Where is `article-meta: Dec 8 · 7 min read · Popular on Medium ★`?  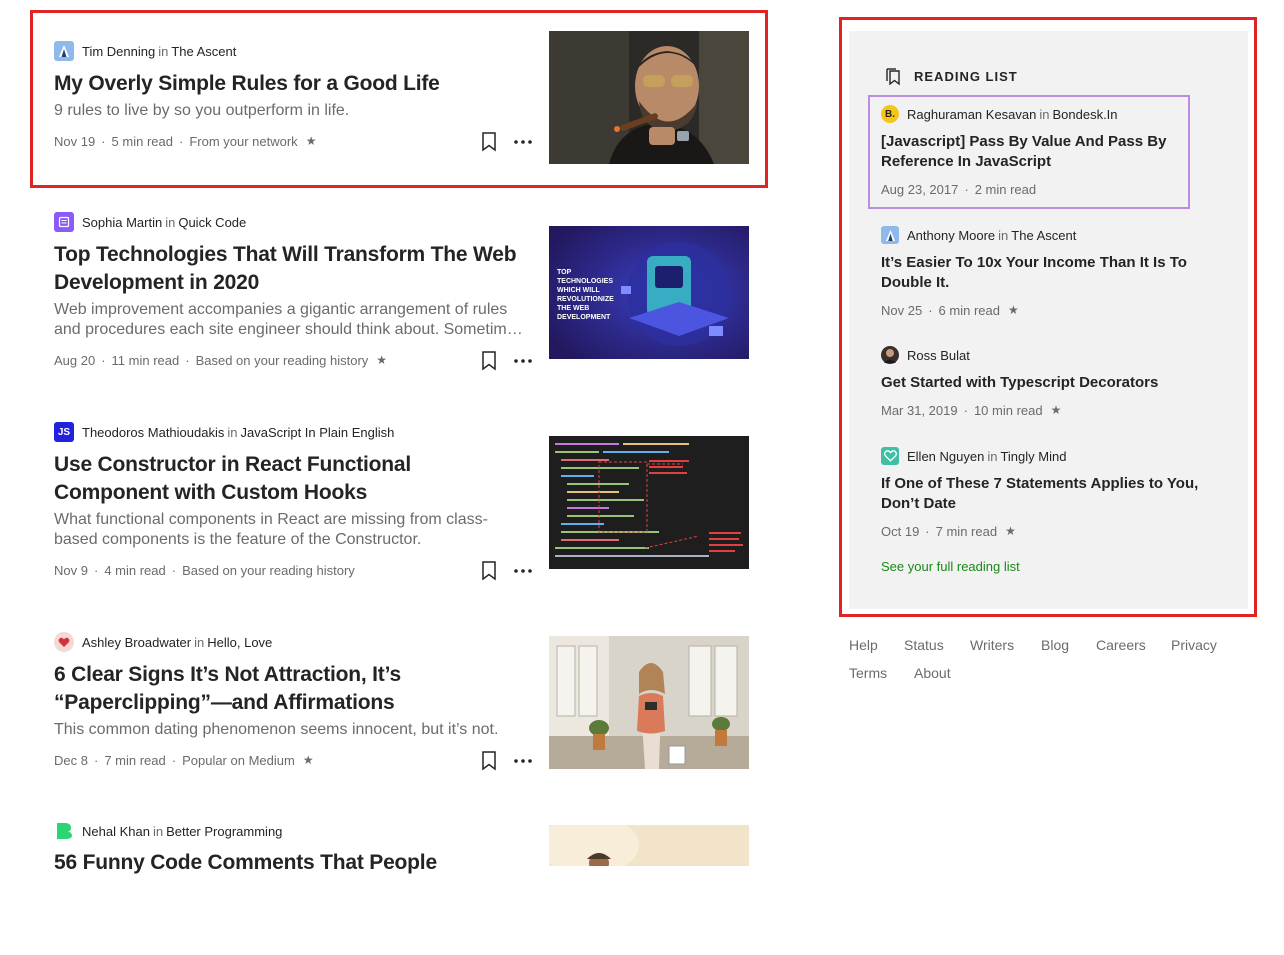
article-meta: Dec 8 · 7 min read · Popular on Medium ★ is located at coordinates (184, 760).